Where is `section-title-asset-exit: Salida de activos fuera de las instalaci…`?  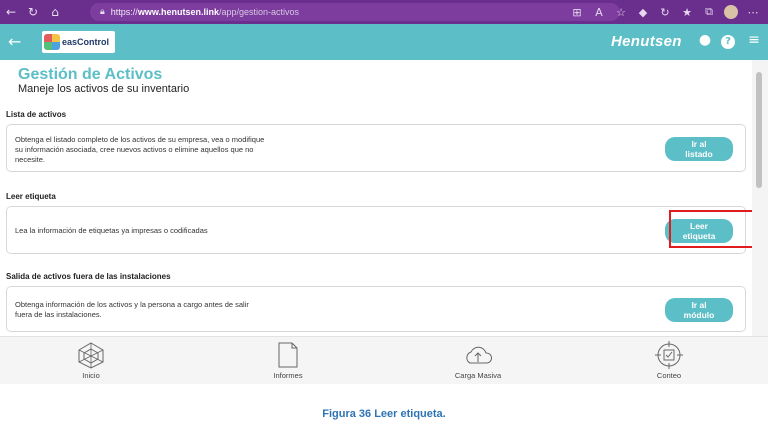
section-title-asset-exit: Salida de activos fuera de las instalaci… is located at coordinates (88, 276).